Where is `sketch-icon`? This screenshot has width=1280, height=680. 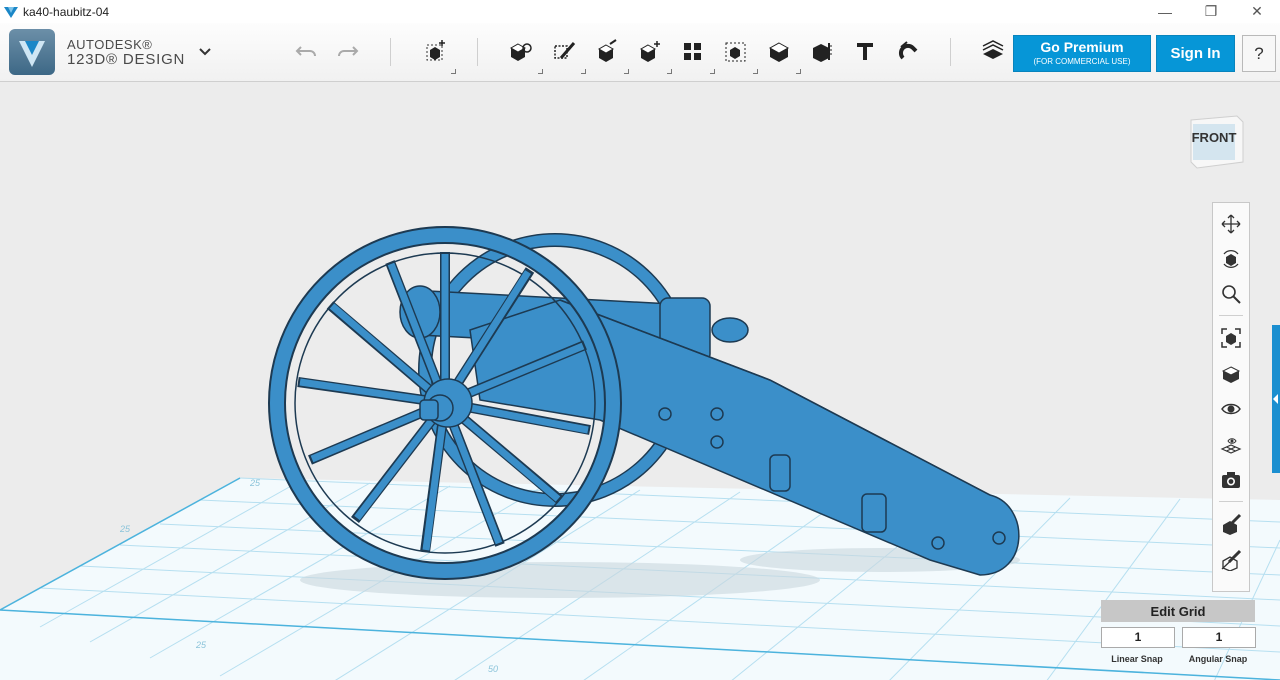
sketch-icon is located at coordinates (520, 51).